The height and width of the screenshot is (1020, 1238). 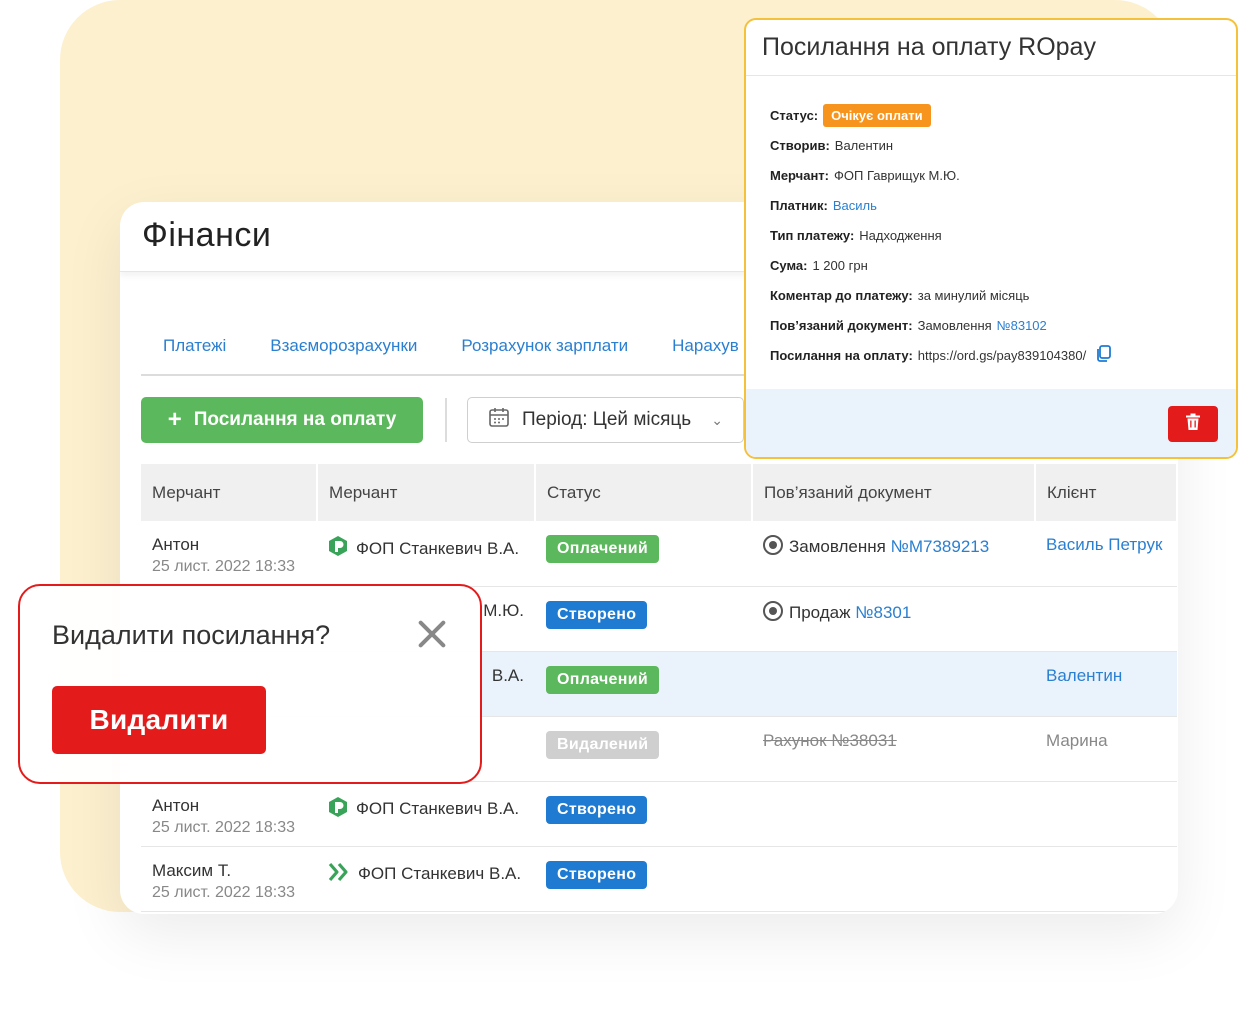 I want to click on add-payment-link-label: Посилання на оплату, so click(x=295, y=419).